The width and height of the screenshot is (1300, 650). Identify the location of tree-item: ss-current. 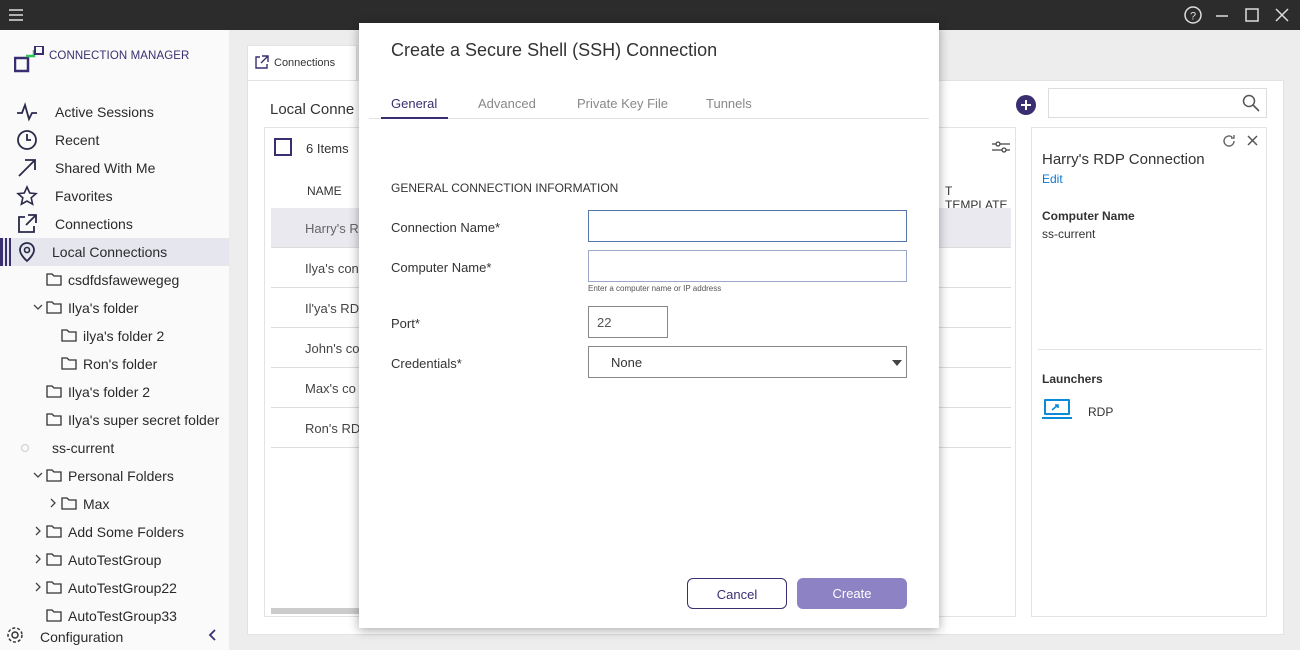
(114, 448).